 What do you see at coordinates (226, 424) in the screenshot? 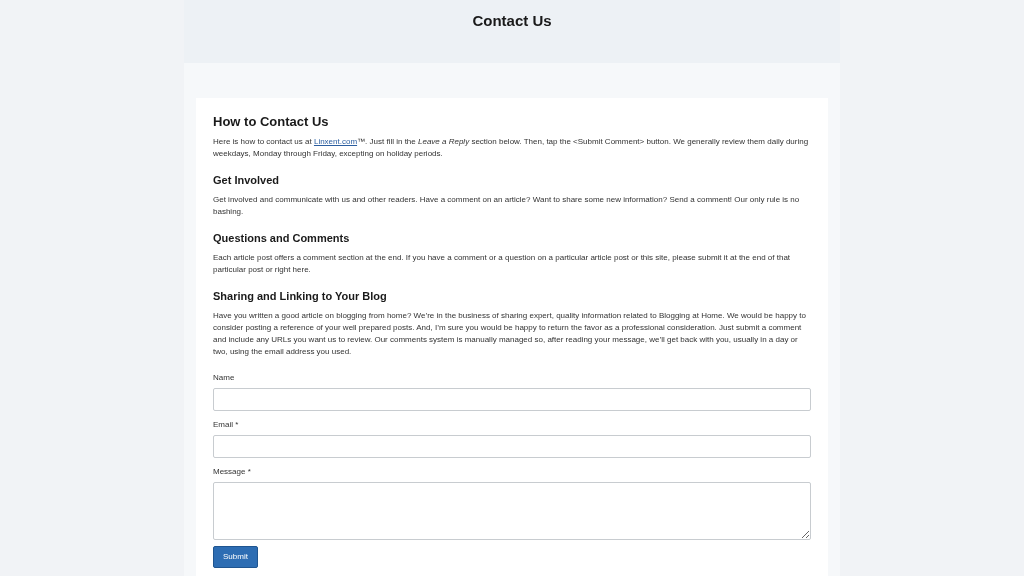
I see `field-label: Email *` at bounding box center [226, 424].